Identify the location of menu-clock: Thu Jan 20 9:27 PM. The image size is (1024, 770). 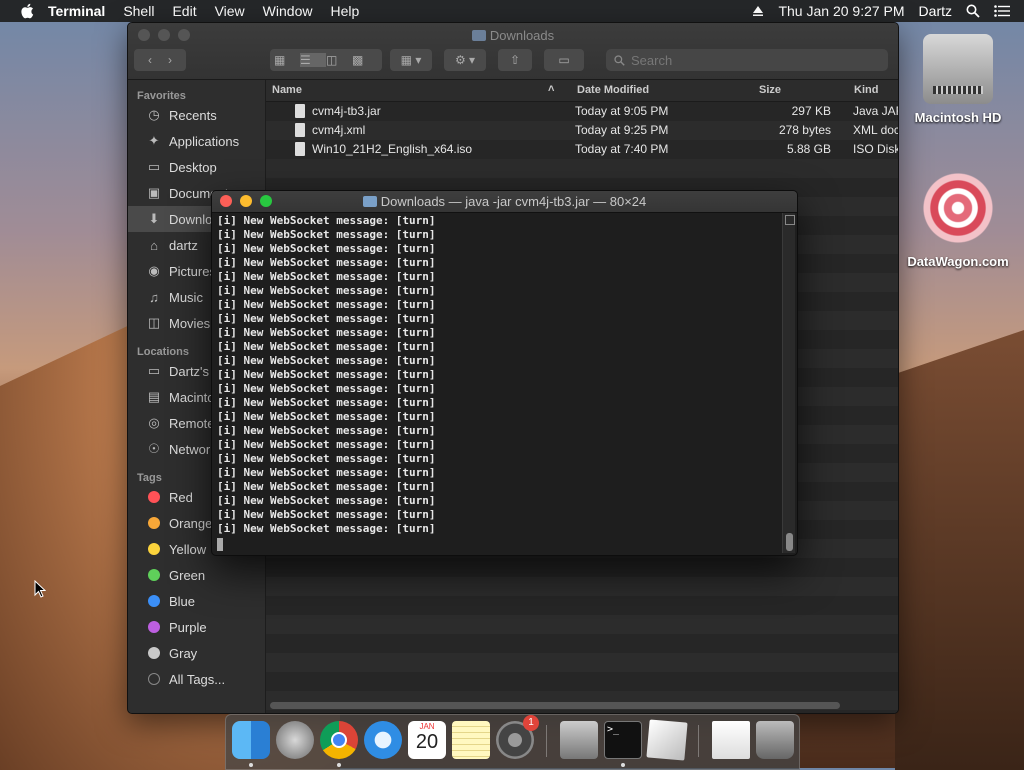
(841, 11).